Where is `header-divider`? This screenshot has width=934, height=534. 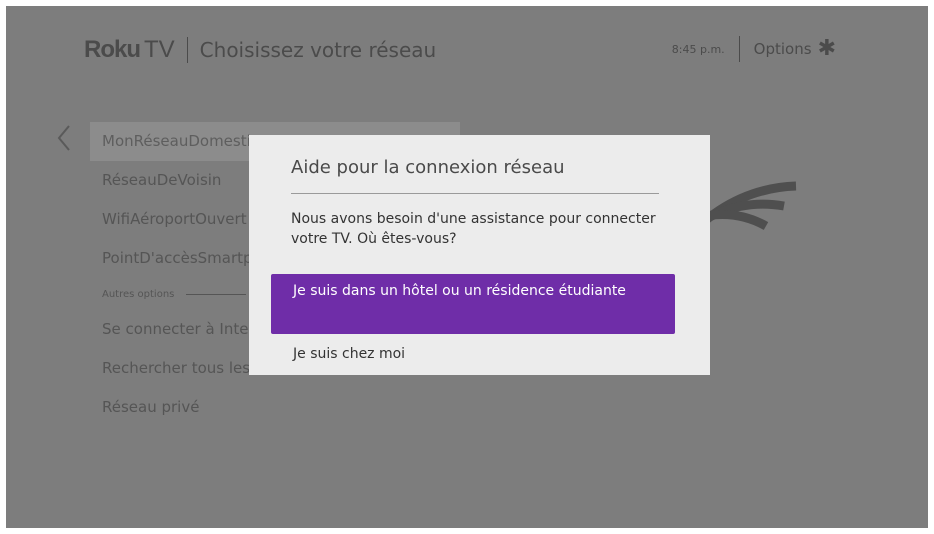
header-divider is located at coordinates (187, 50).